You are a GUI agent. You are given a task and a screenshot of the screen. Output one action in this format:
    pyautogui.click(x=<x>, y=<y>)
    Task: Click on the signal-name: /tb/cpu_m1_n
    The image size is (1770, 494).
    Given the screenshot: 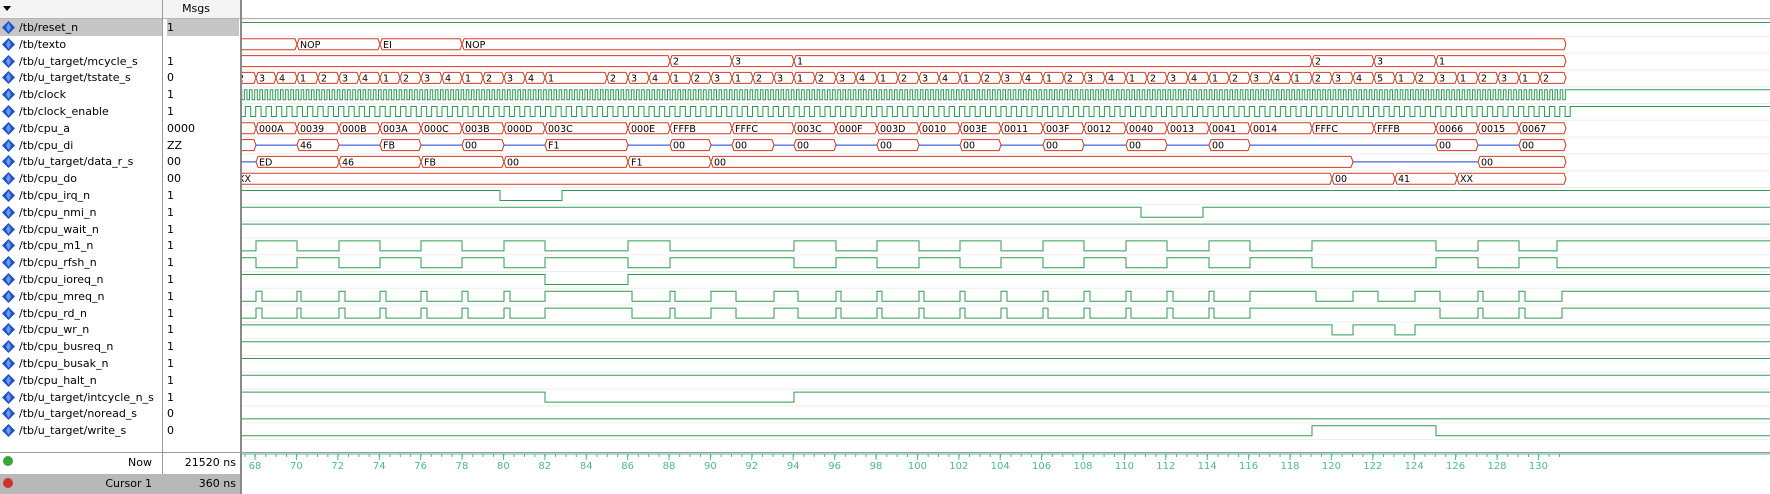 What is the action you would take?
    pyautogui.click(x=56, y=246)
    